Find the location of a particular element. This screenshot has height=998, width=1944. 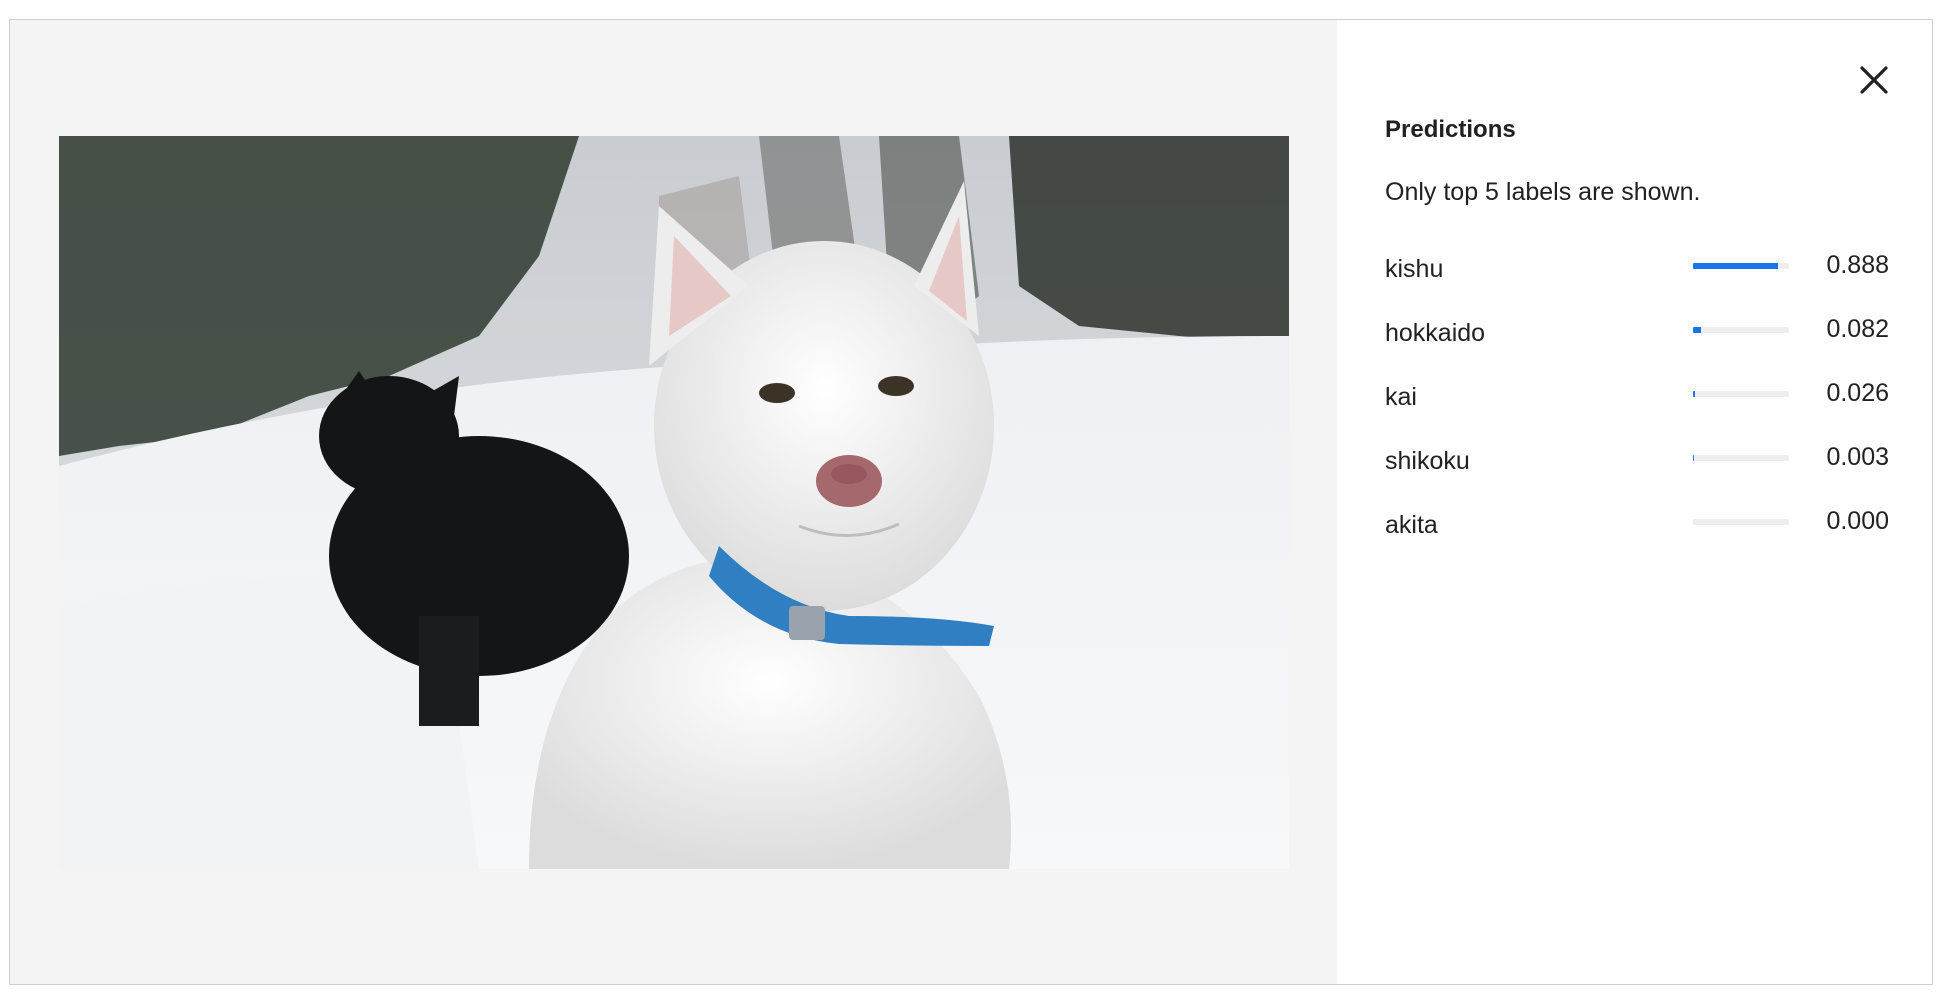

prediction-label: kai is located at coordinates (1401, 397).